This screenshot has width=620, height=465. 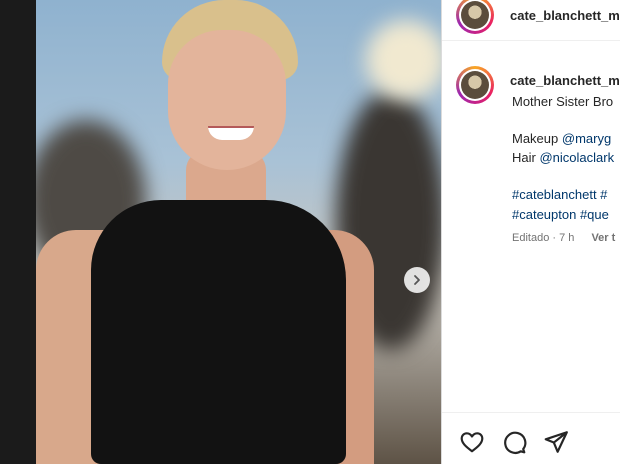 I want to click on carousel-next-button, so click(x=417, y=280).